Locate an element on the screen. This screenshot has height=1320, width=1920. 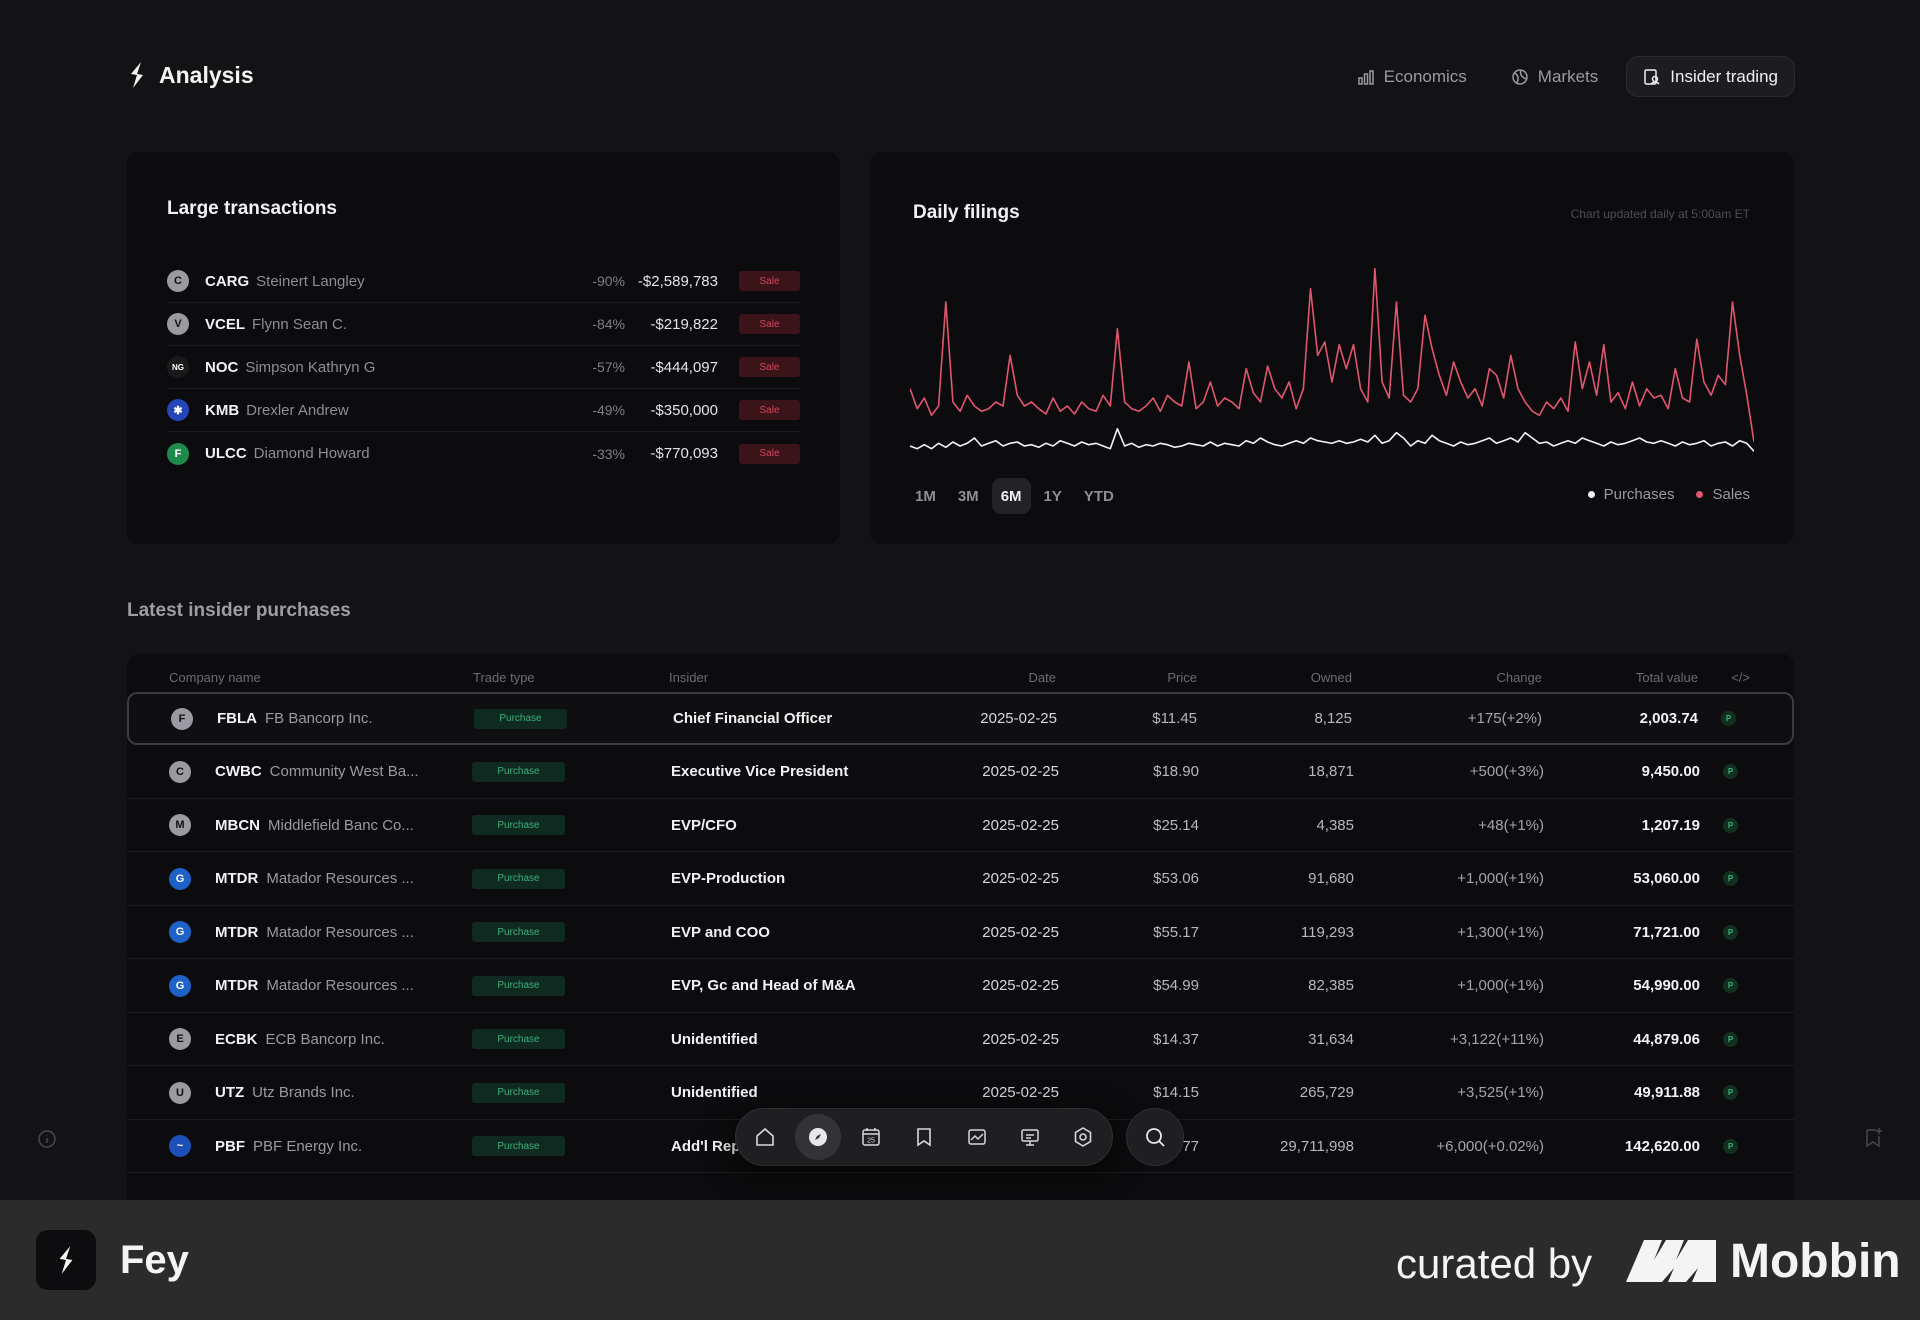
dock-home-button is located at coordinates (765, 1137).